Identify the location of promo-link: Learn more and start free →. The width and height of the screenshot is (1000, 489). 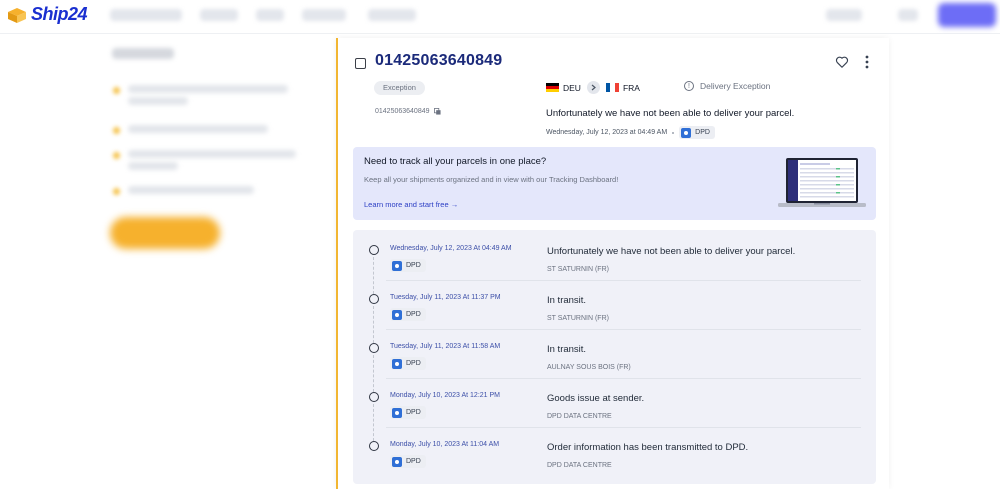
(411, 204).